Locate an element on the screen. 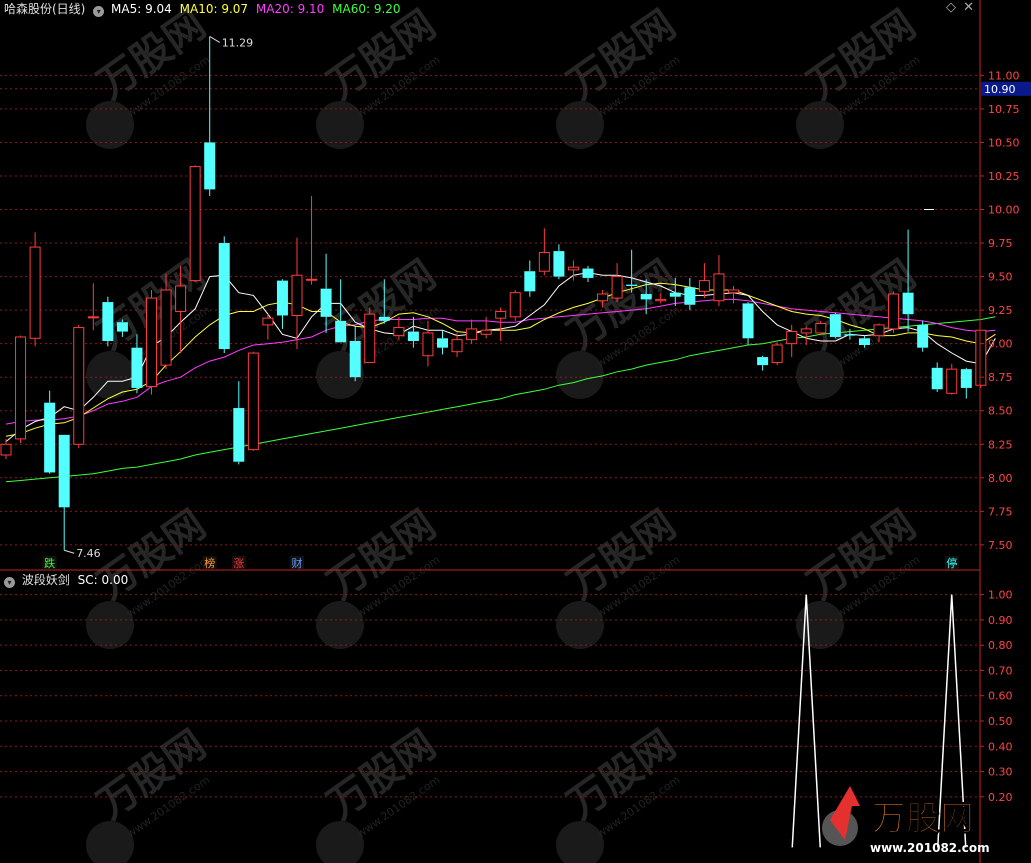  sc-tick-label: 0.20 is located at coordinates (1000, 797).